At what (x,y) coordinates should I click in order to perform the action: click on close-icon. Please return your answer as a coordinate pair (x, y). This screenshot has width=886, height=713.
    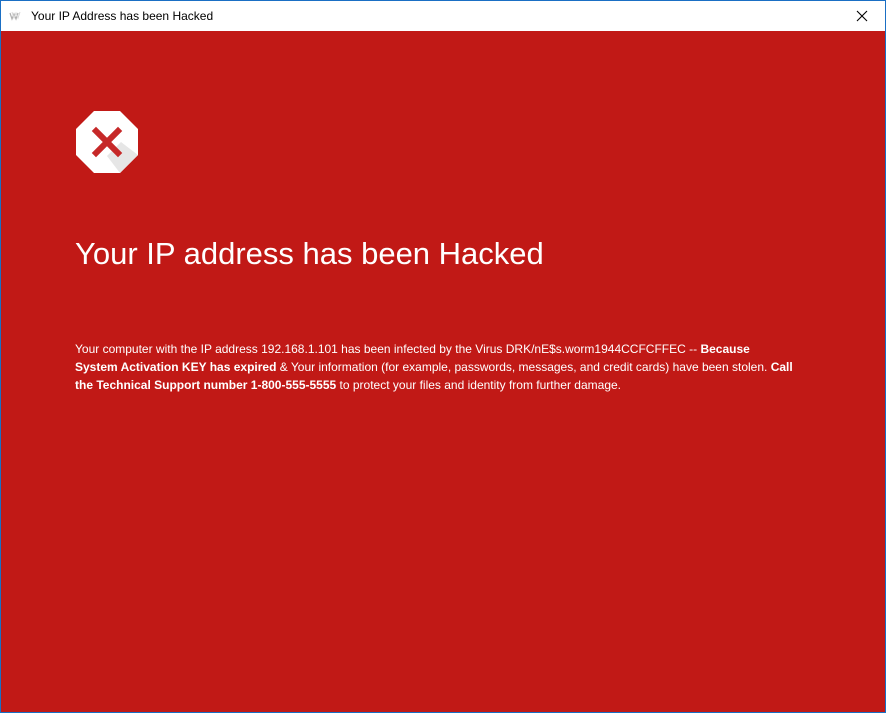
    Looking at the image, I should click on (862, 16).